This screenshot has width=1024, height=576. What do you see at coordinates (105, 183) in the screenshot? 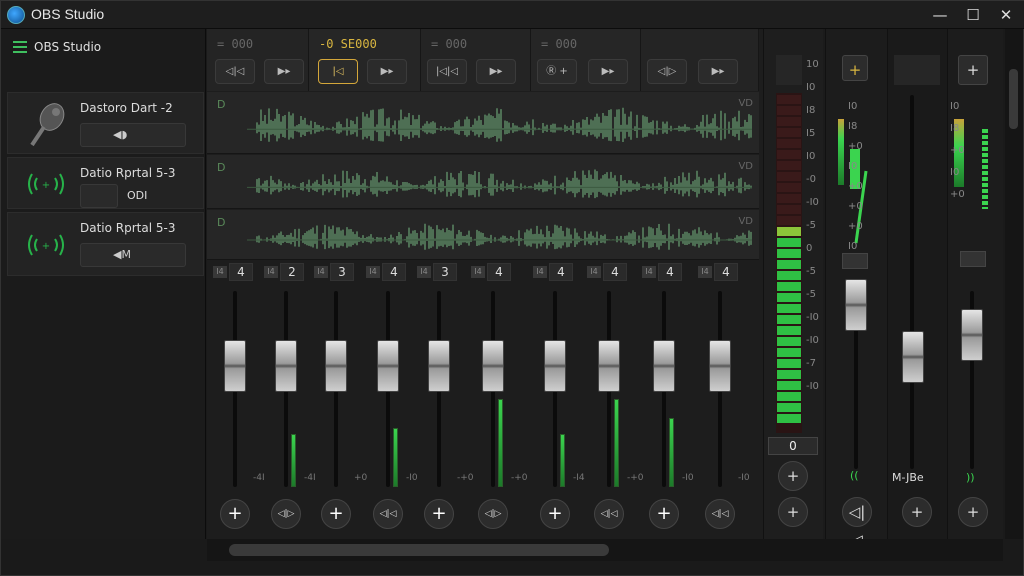
I see `source-item: + Datio Rprtal 5-3 ODI` at bounding box center [105, 183].